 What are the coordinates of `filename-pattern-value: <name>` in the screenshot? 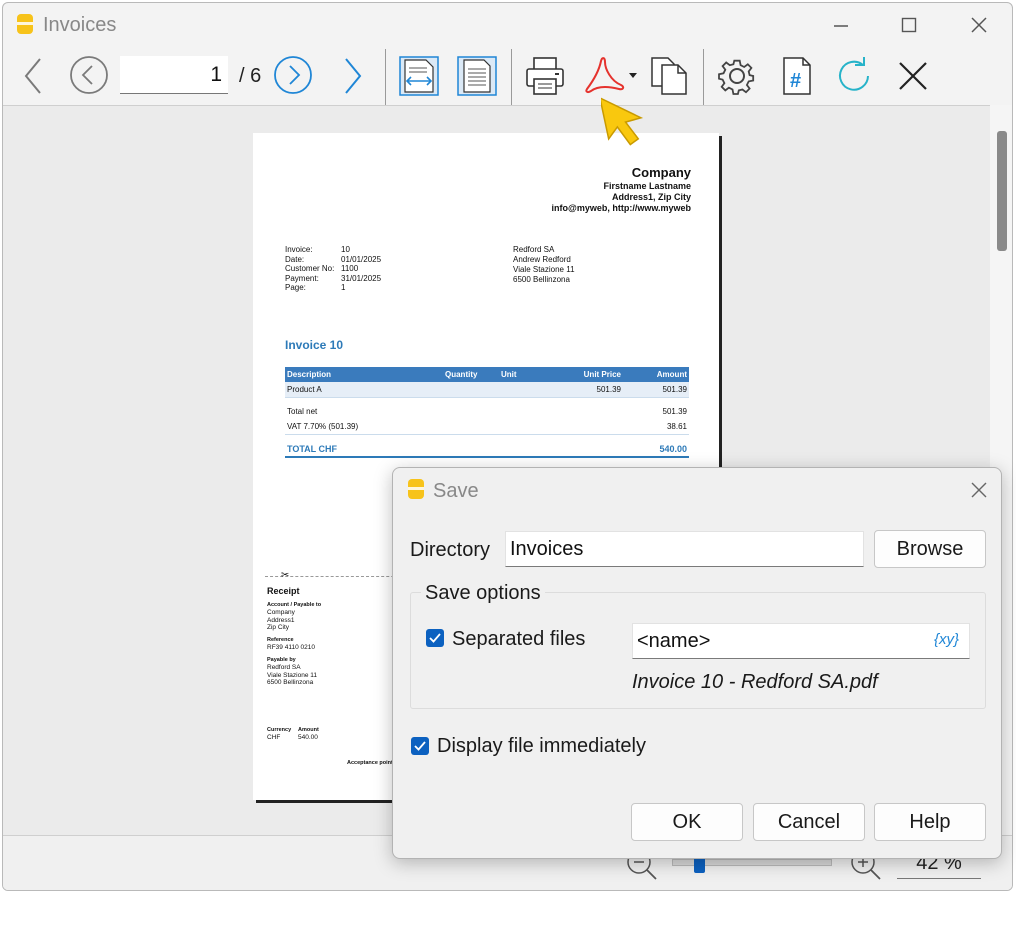 It's located at (674, 640).